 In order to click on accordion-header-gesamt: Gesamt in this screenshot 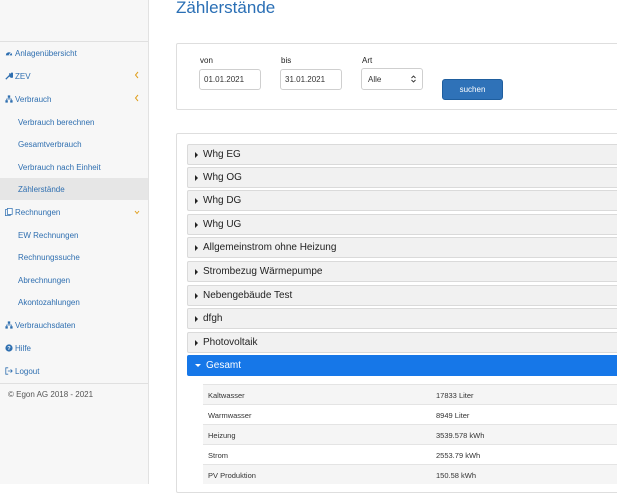, I will do `click(402, 365)`.